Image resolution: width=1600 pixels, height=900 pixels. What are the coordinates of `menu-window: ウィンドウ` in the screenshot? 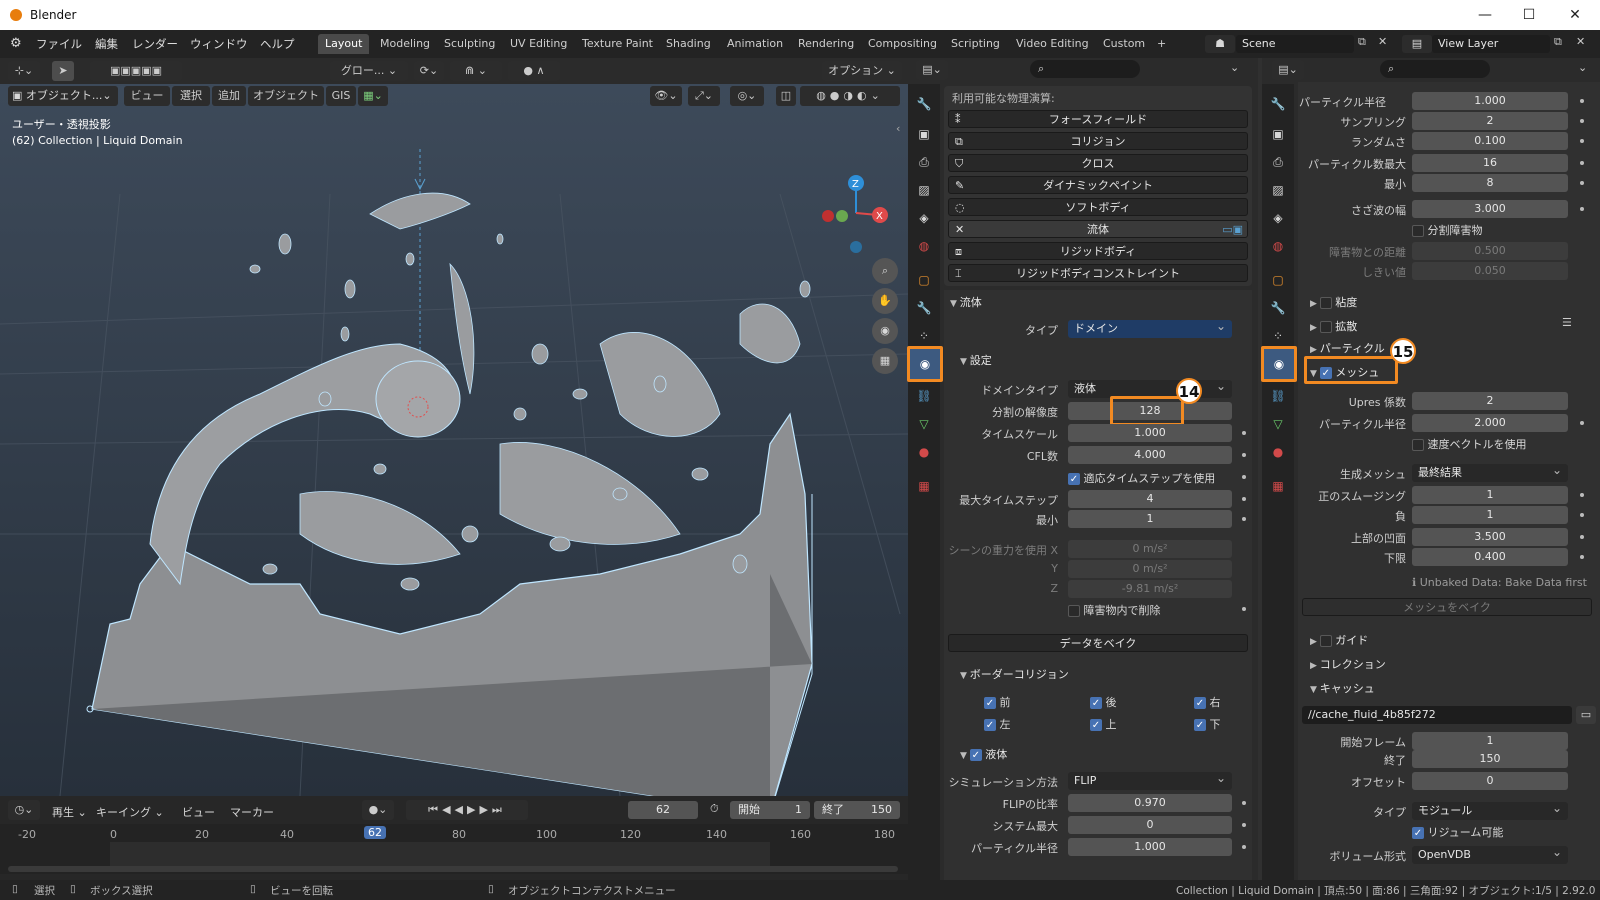 It's located at (219, 44).